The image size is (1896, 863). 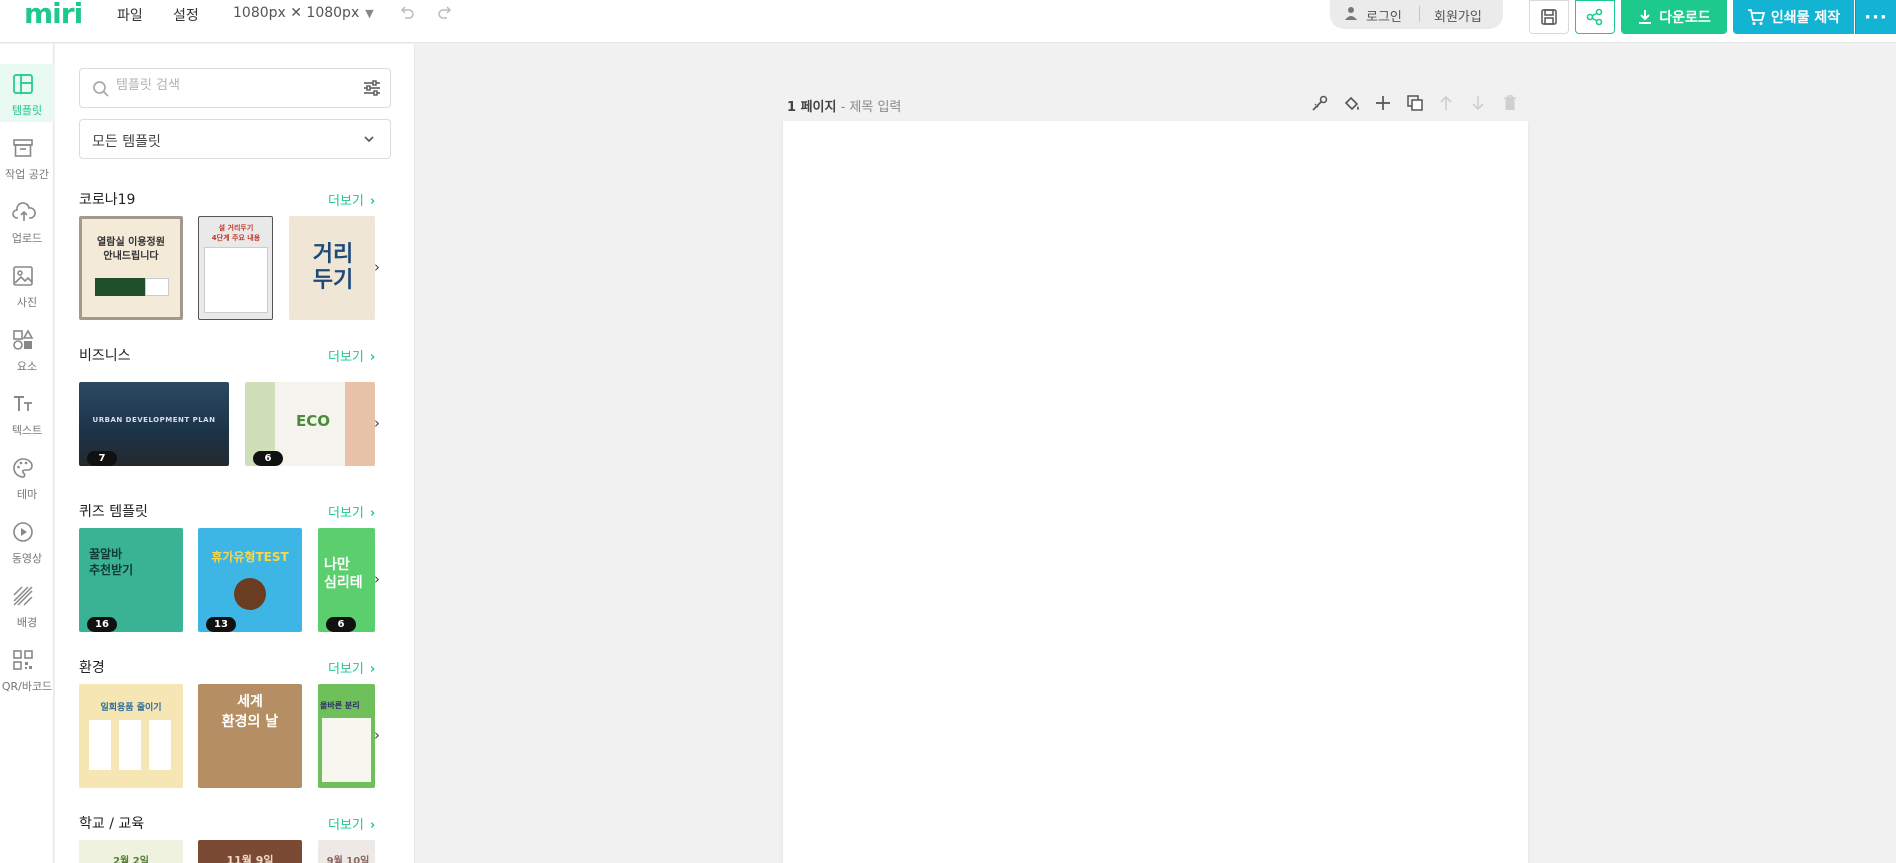 I want to click on logo: miri, so click(x=53, y=14).